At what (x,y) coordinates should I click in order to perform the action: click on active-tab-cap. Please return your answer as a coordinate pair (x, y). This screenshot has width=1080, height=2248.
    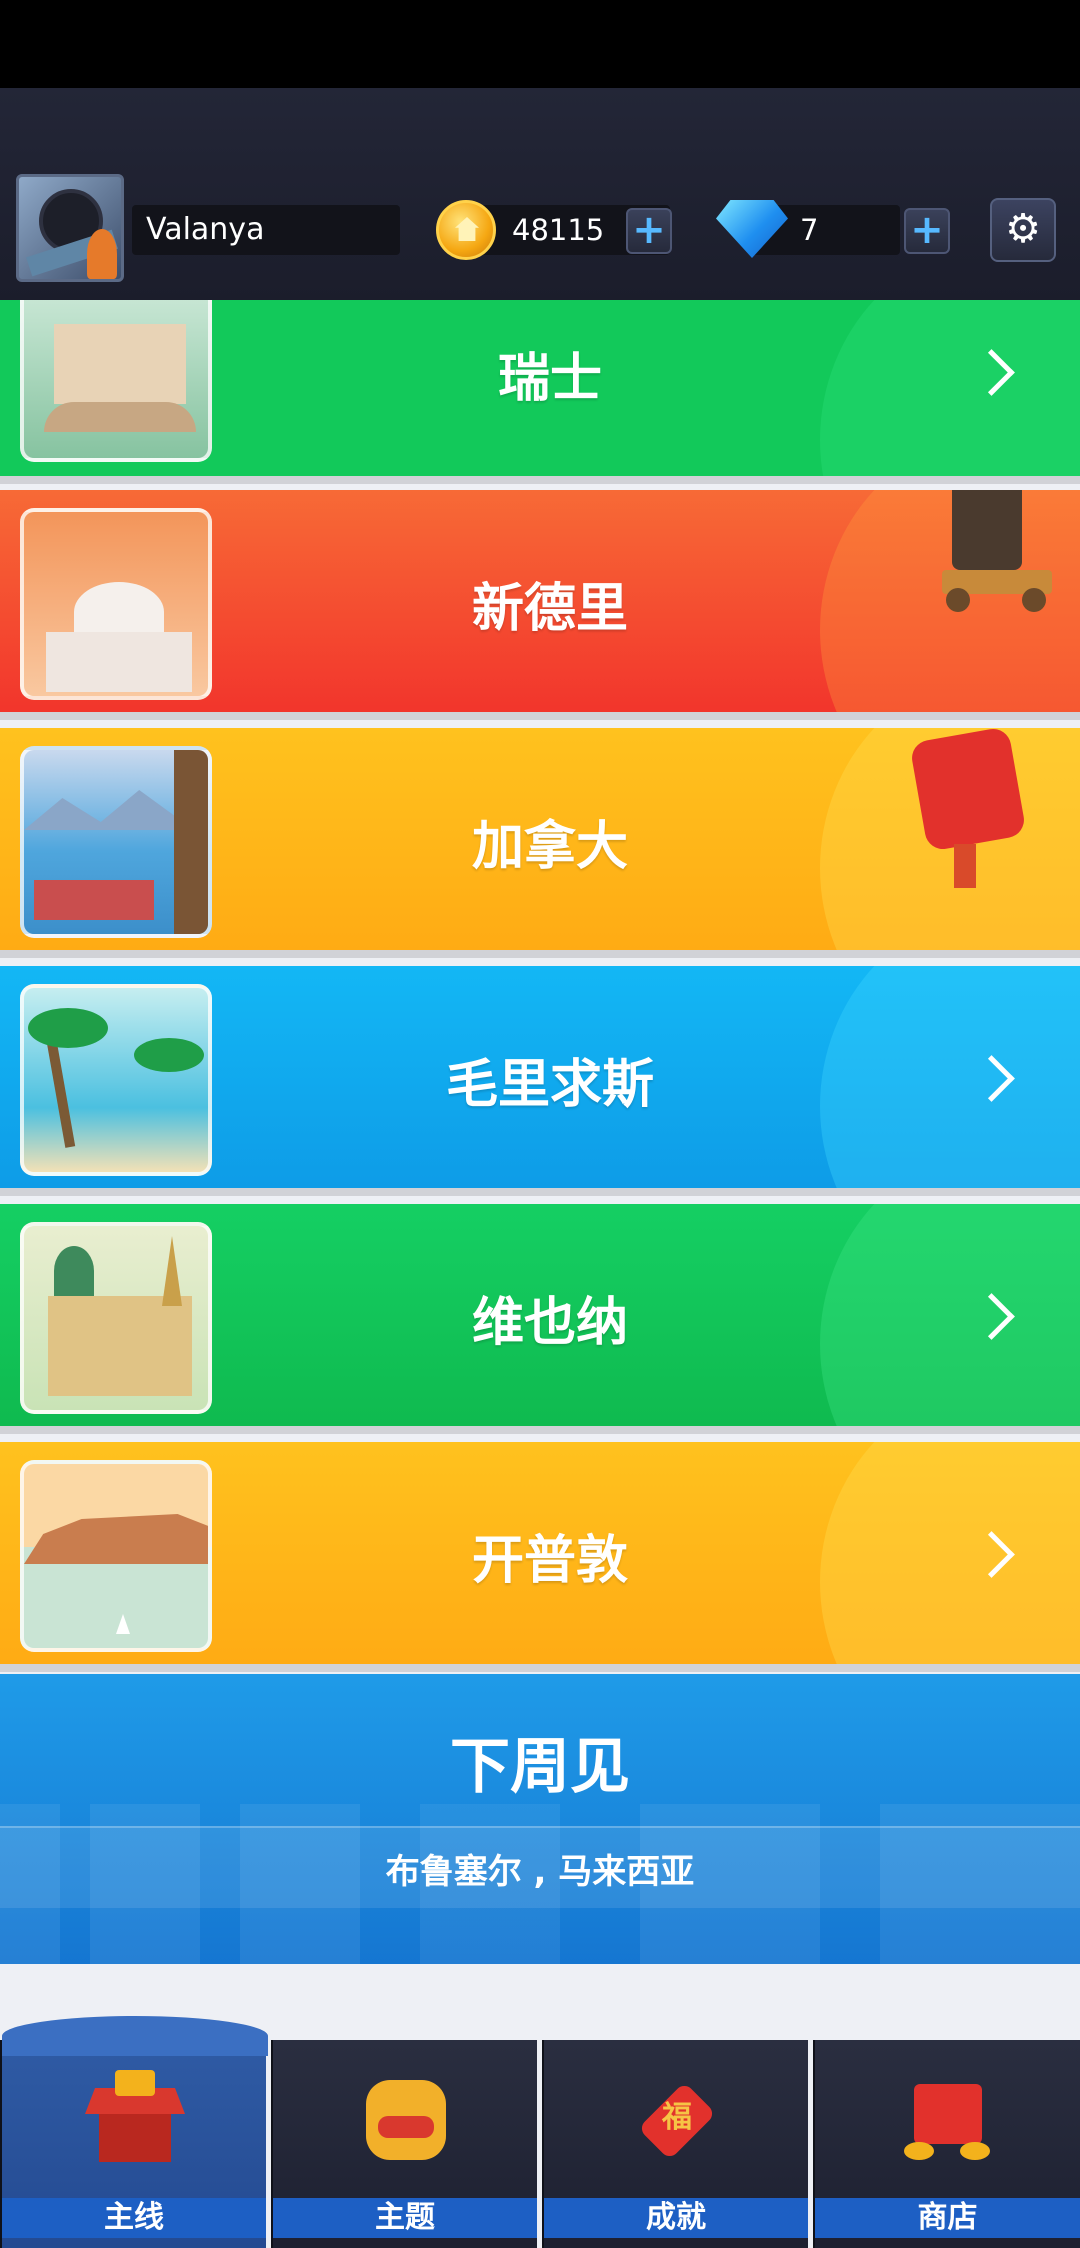
    Looking at the image, I should click on (135, 2036).